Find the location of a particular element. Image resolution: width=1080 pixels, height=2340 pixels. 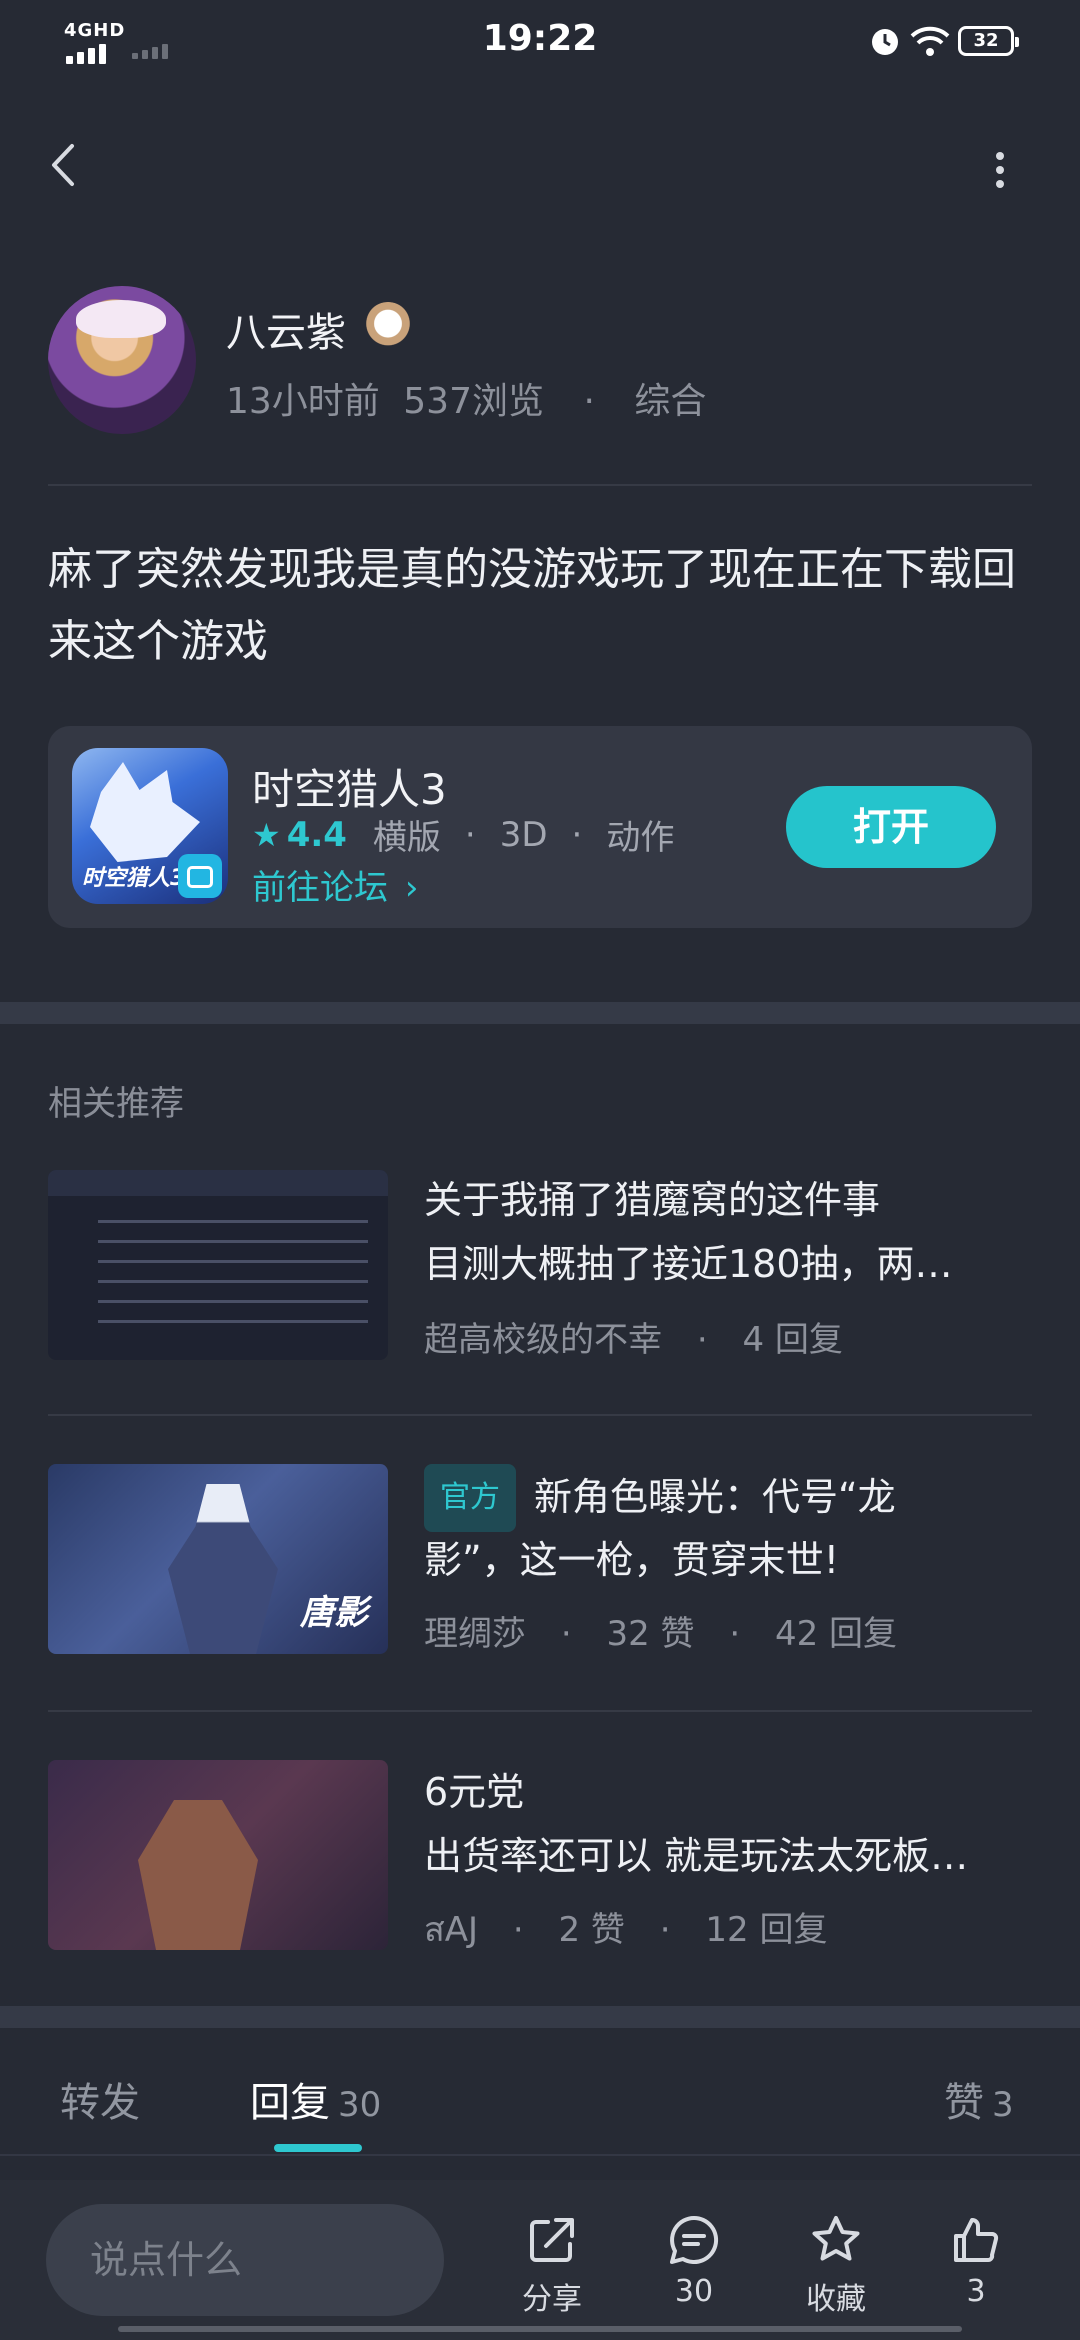

thumbnail-text: 唐影 is located at coordinates (334, 1613).